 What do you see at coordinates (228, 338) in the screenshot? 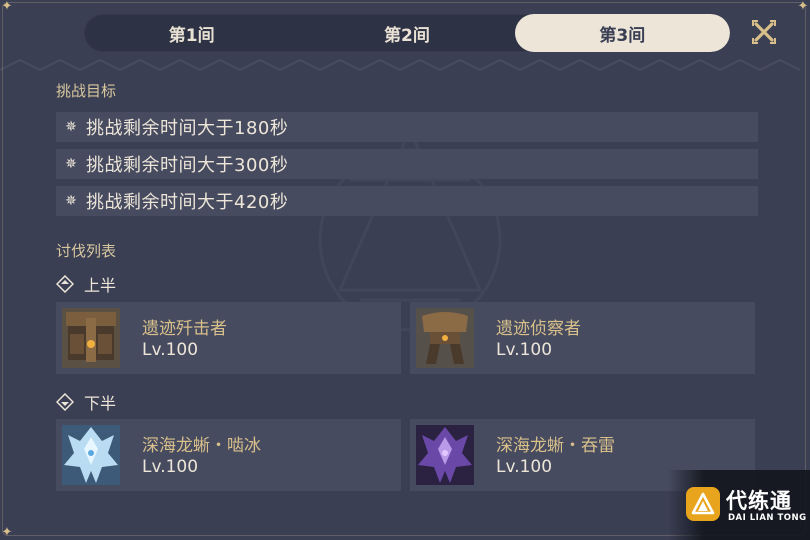
I see `enemy-card: 遗迹歼击者 Lv.100` at bounding box center [228, 338].